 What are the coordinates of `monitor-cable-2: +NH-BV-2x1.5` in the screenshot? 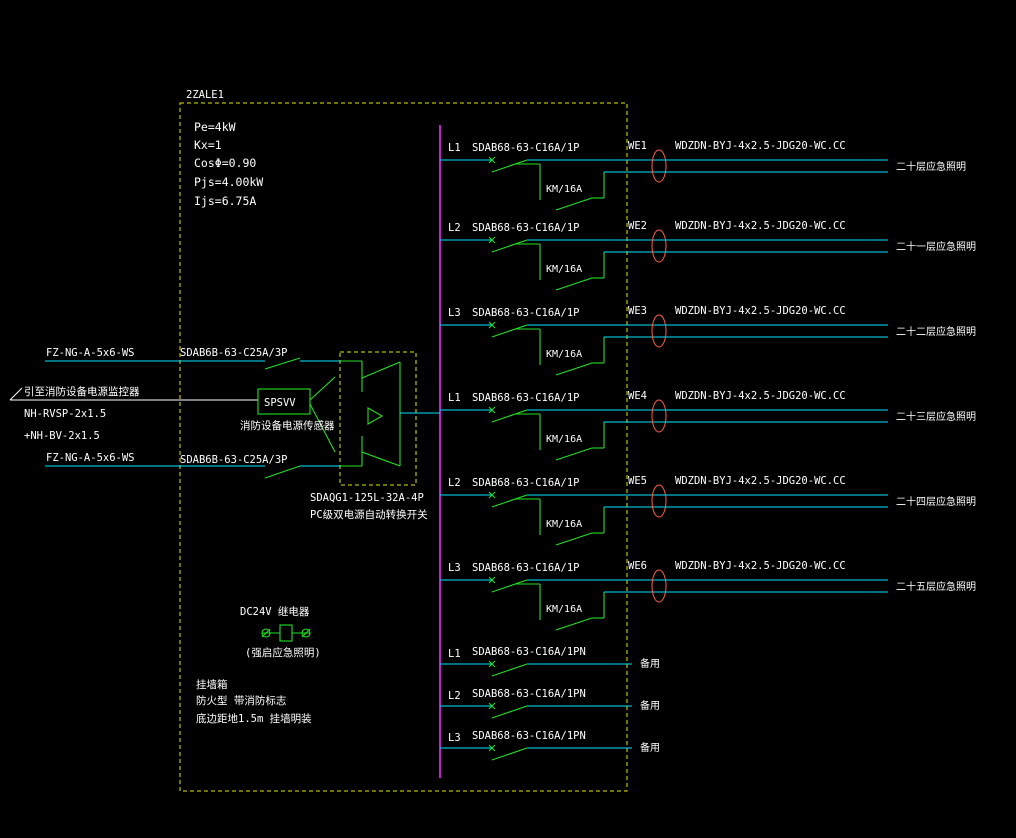 It's located at (62, 436).